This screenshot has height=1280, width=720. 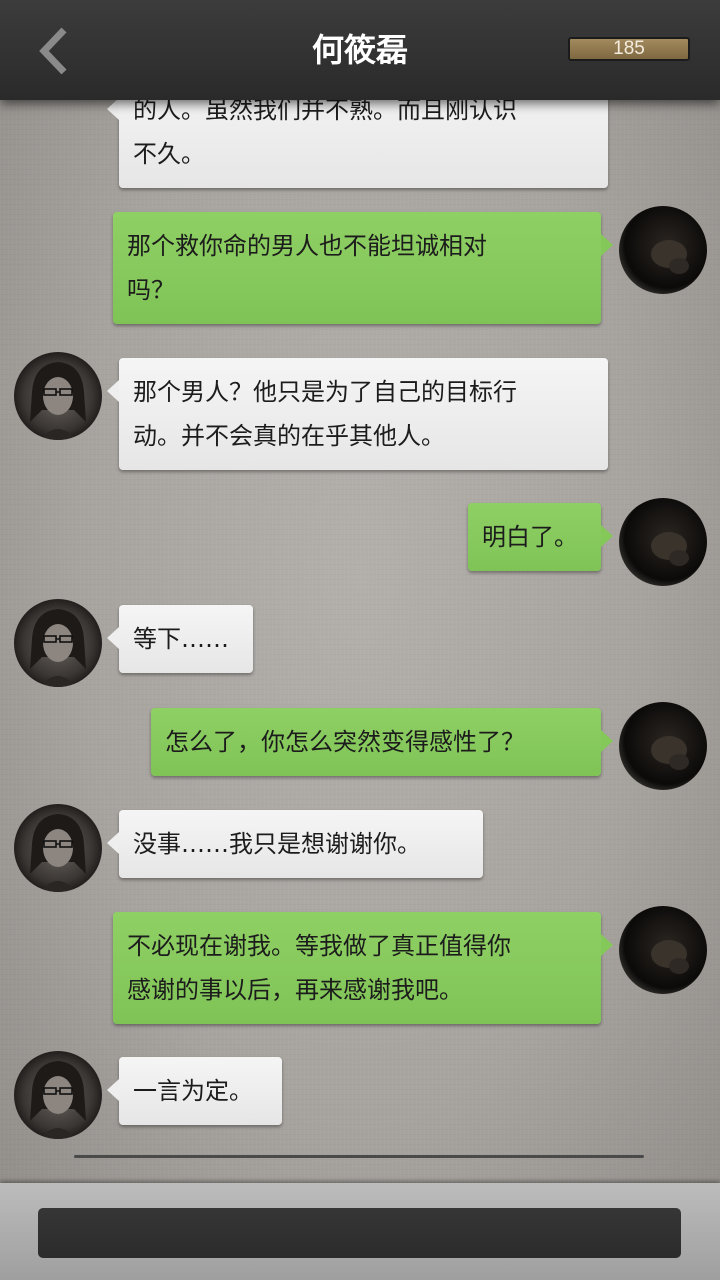 What do you see at coordinates (325, 112) in the screenshot?
I see `message-line: 的人。虽然我们并不熟。而且刚认识` at bounding box center [325, 112].